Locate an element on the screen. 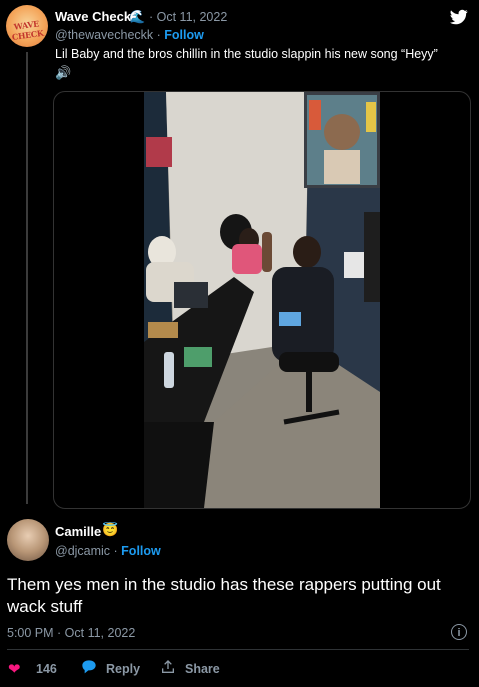 Image resolution: width=479 pixels, height=687 pixels. speaker-icon: 🔊 is located at coordinates (63, 72).